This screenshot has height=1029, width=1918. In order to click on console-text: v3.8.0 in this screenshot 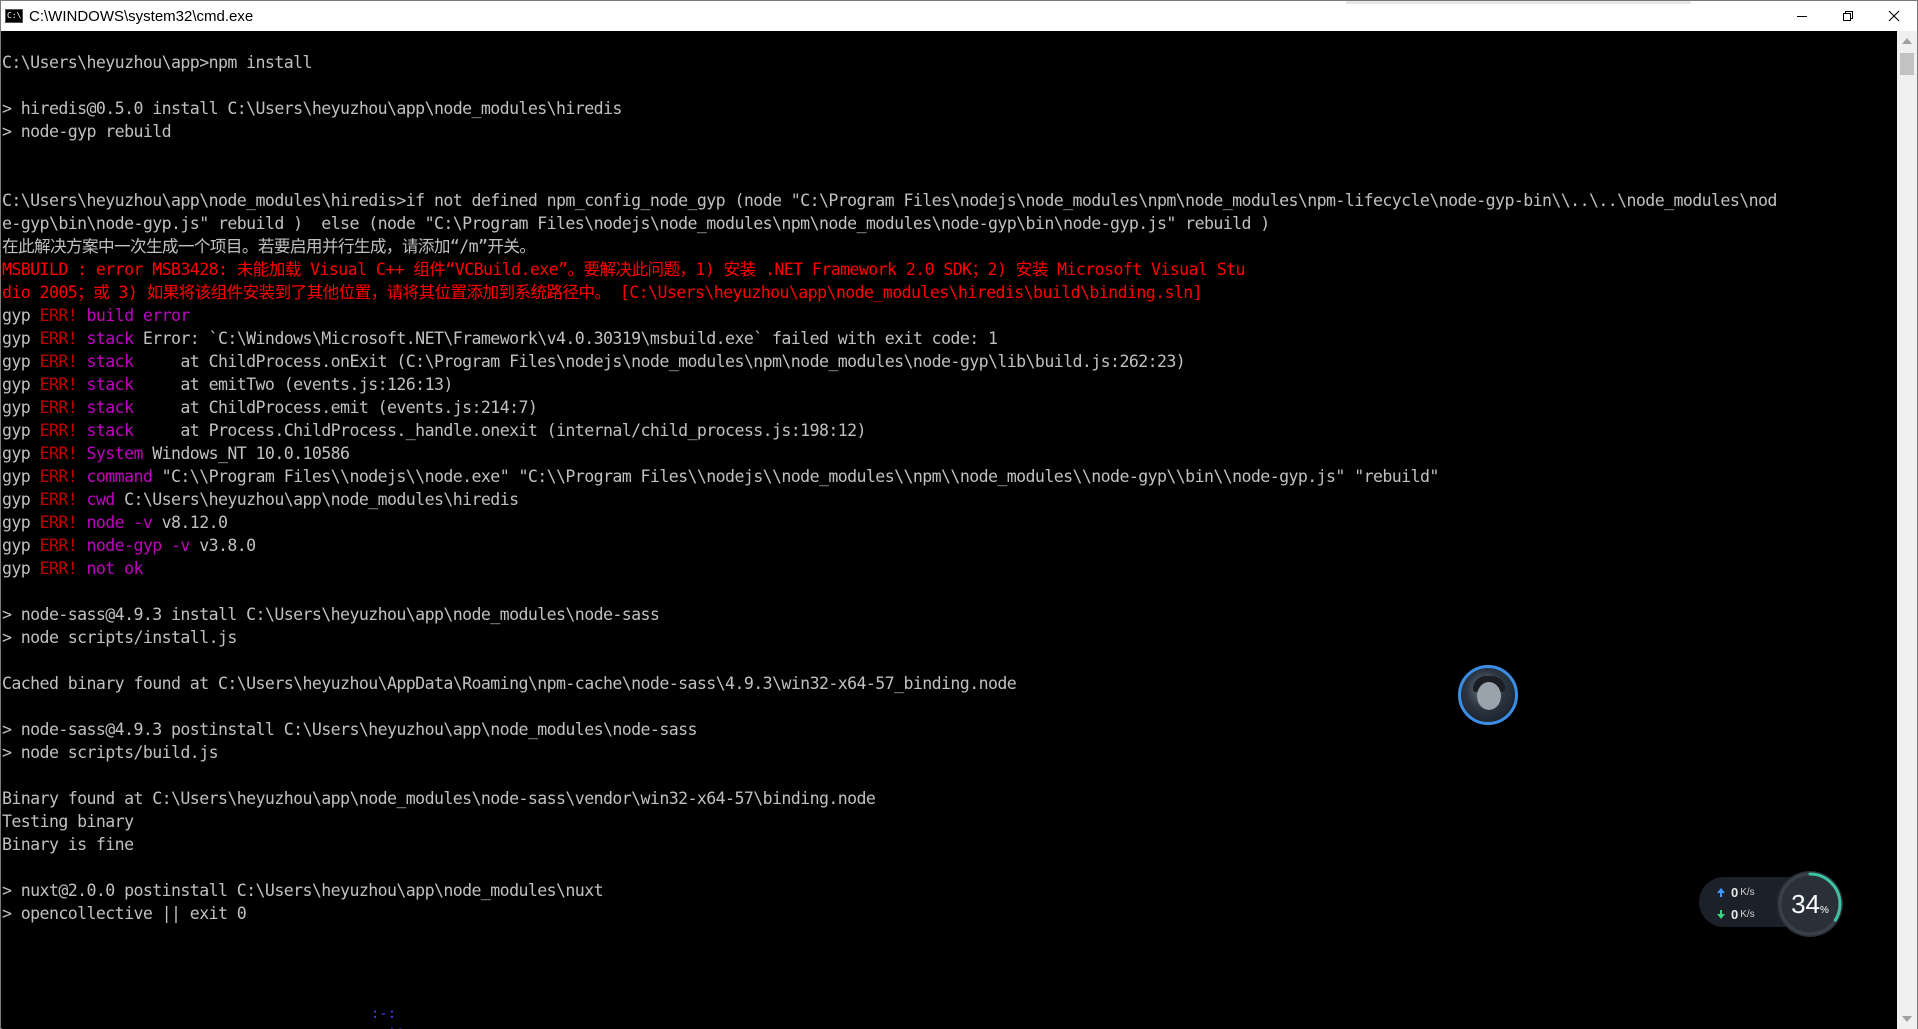, I will do `click(222, 545)`.